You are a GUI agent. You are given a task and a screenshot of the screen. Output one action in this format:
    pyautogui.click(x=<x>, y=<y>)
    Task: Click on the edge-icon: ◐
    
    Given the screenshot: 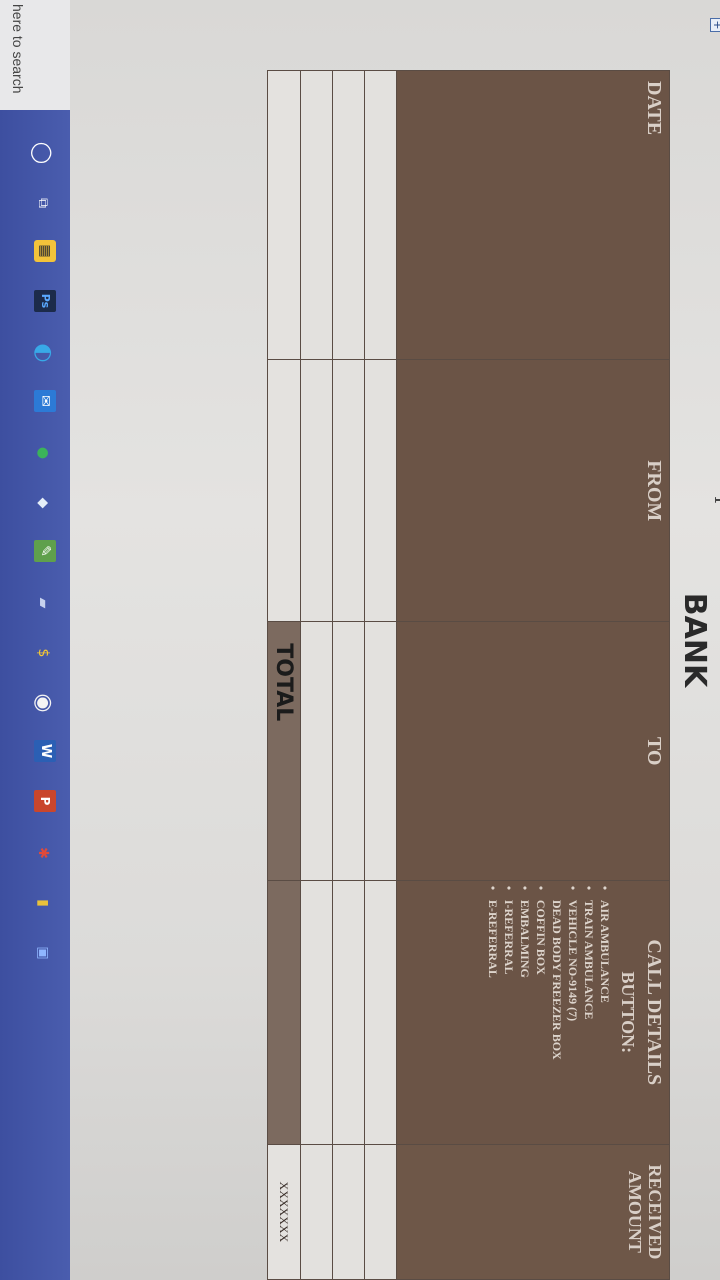 What is the action you would take?
    pyautogui.click(x=43, y=353)
    